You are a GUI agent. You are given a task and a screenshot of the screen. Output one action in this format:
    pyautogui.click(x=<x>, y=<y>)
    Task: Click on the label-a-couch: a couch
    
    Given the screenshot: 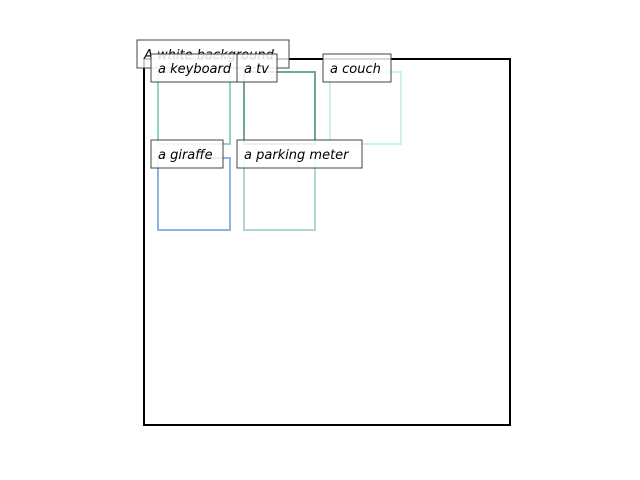 What is the action you would take?
    pyautogui.click(x=357, y=68)
    